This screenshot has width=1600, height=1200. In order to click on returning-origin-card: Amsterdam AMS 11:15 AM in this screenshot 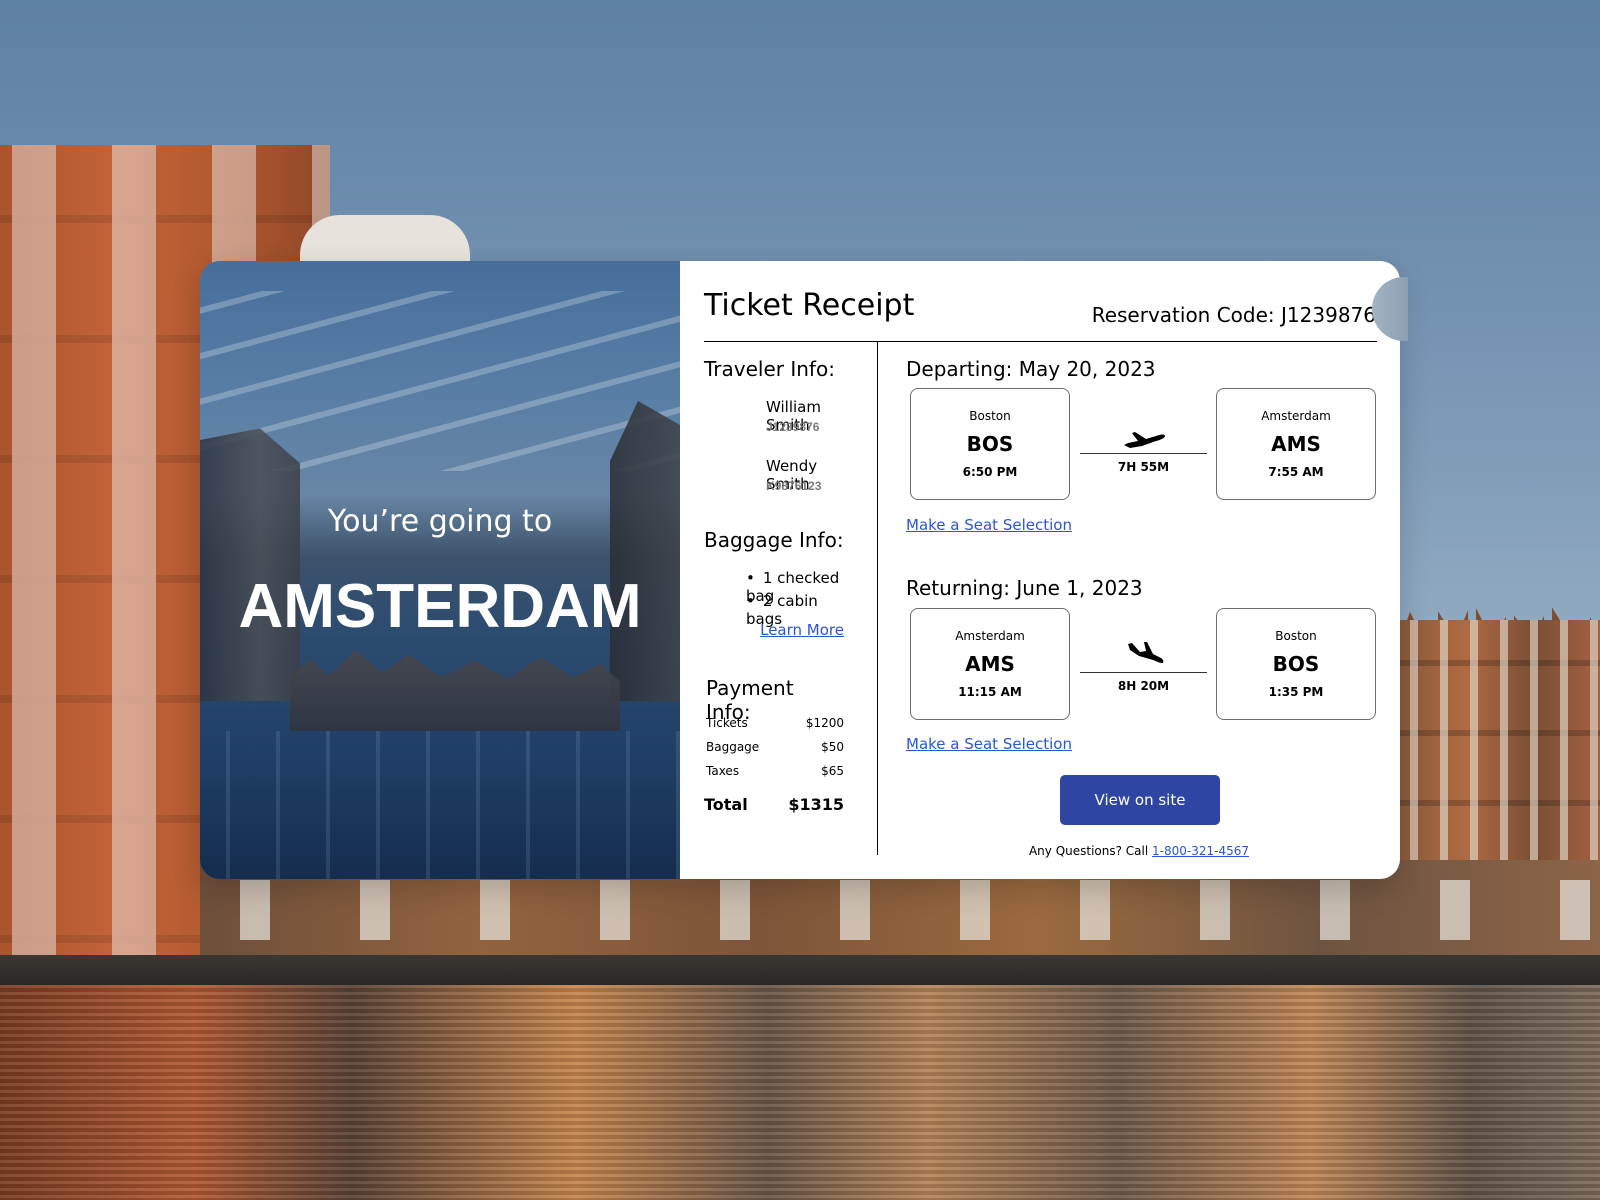, I will do `click(990, 664)`.